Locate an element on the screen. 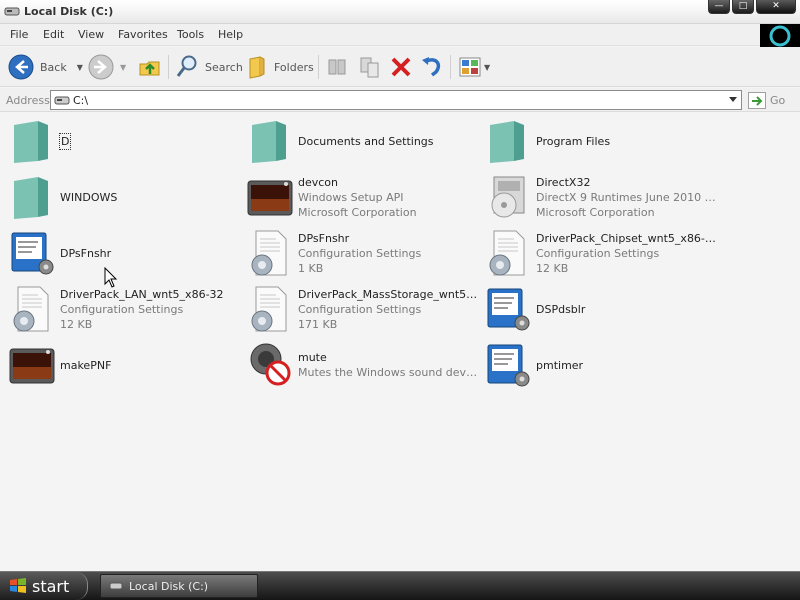 The height and width of the screenshot is (600, 800). list-item: D is located at coordinates (123, 141).